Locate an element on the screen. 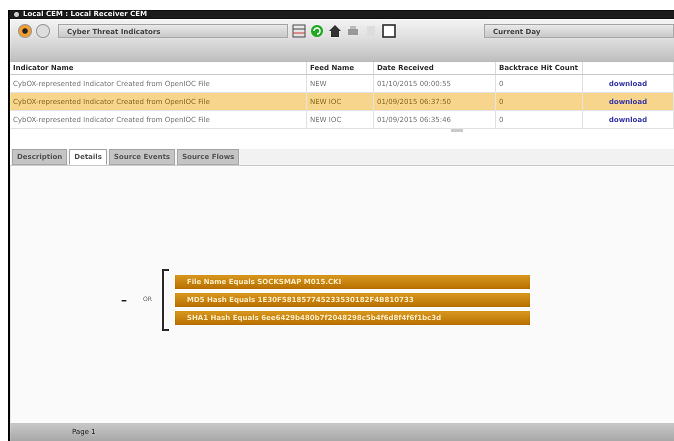 This screenshot has height=441, width=674. home-icon is located at coordinates (335, 31).